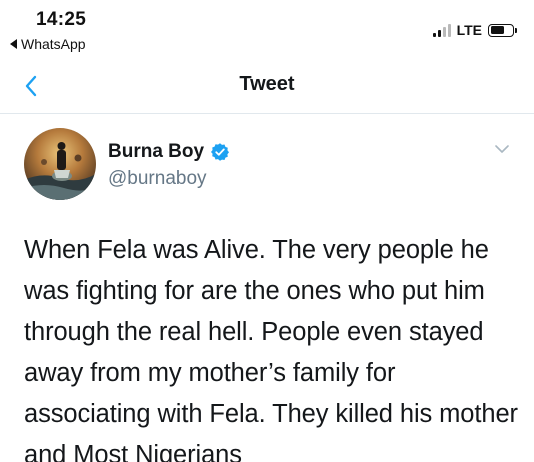 Image resolution: width=534 pixels, height=462 pixels. Describe the element at coordinates (156, 152) in the screenshot. I see `author-name: Burna Boy` at that location.